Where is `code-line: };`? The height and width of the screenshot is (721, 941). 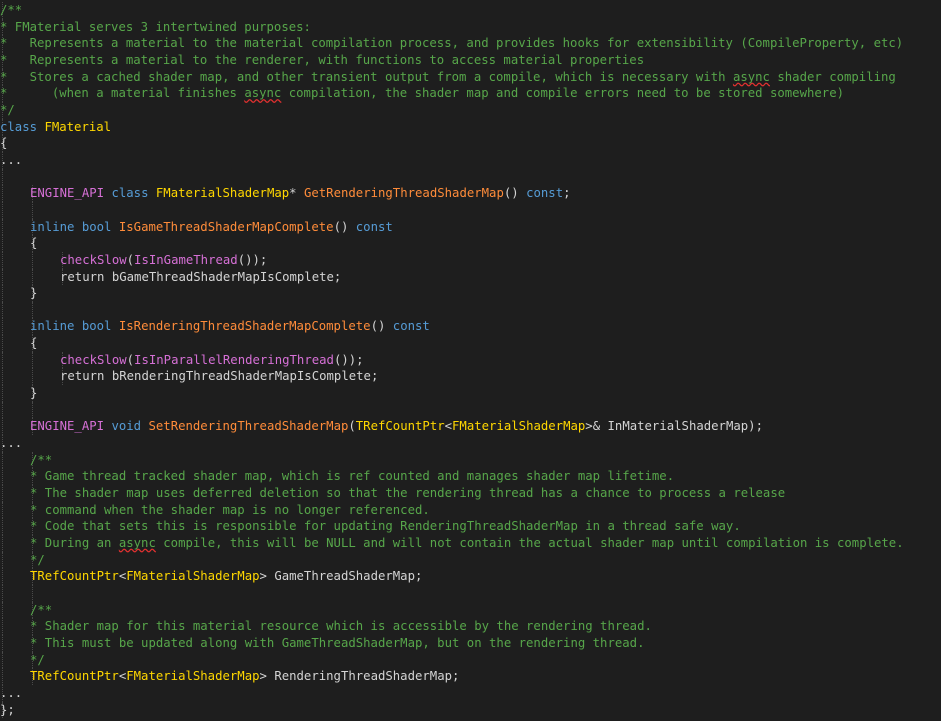 code-line: }; is located at coordinates (470, 710).